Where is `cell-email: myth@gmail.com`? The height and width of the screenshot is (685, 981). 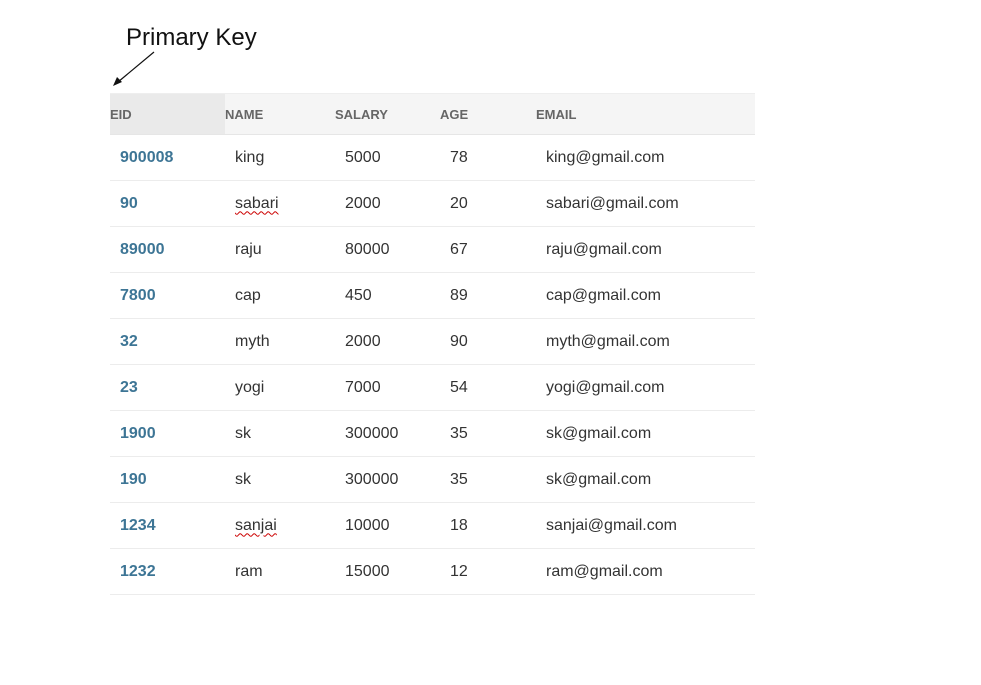 cell-email: myth@gmail.com is located at coordinates (608, 341).